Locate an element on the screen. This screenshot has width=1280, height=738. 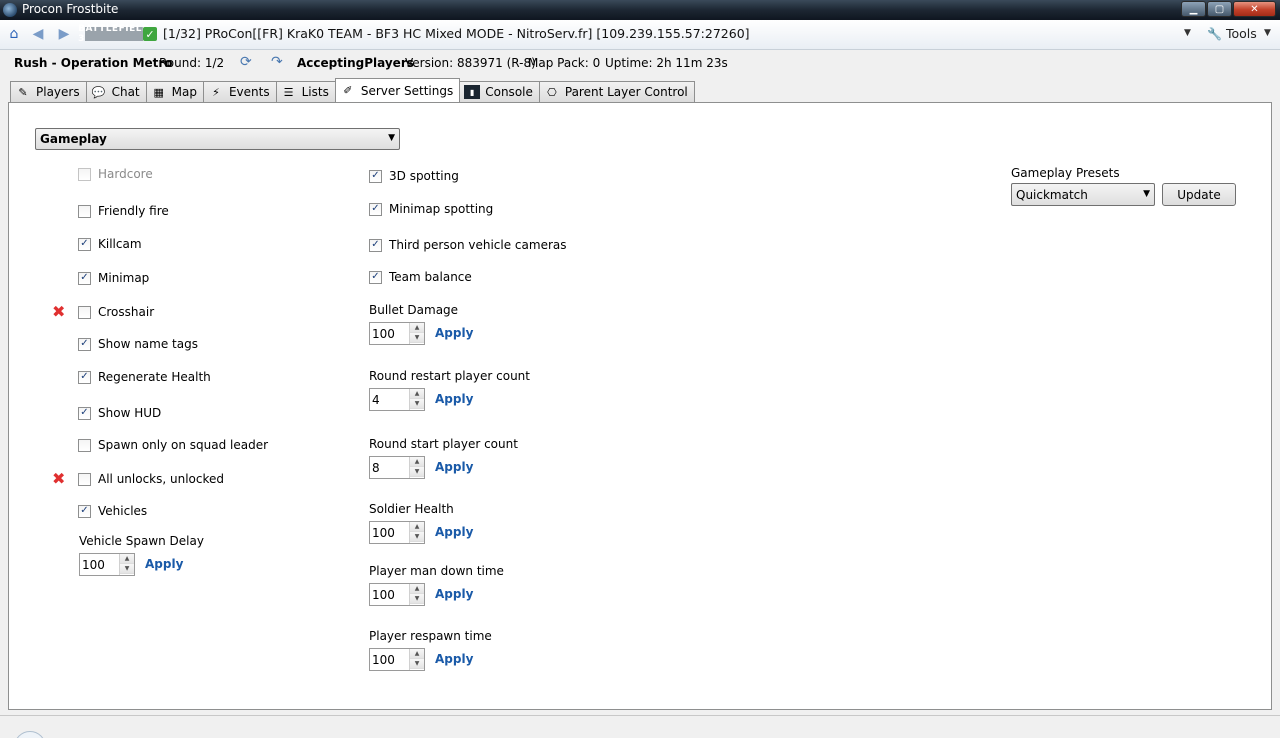
tab-lists: ☰ Lists is located at coordinates (305, 91).